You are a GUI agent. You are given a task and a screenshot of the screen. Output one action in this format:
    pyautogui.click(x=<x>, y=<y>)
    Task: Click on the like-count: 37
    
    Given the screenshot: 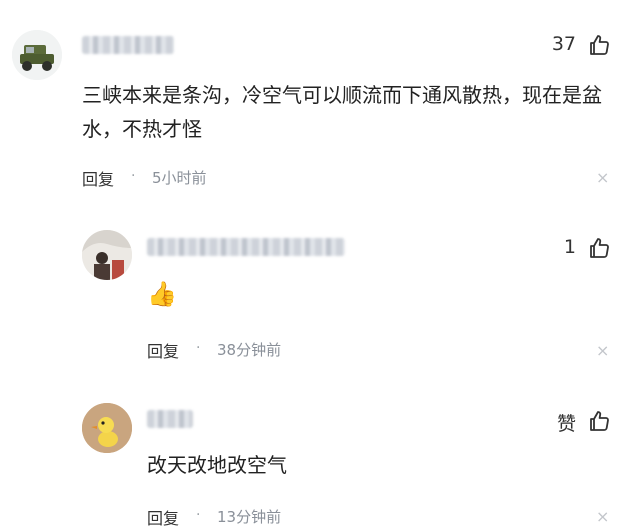 What is the action you would take?
    pyautogui.click(x=563, y=44)
    